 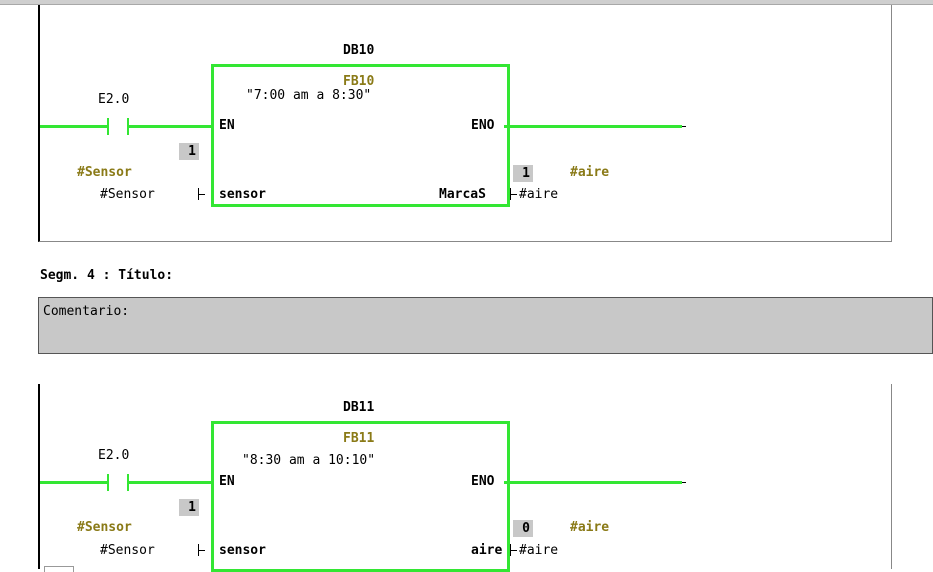 I want to click on fb-comment: "7:00 am a 8:30", so click(x=309, y=95).